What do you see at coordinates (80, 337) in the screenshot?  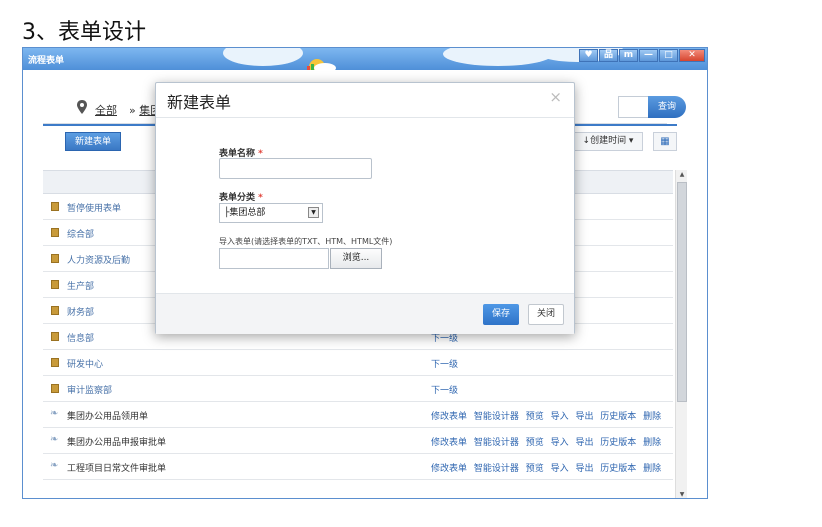 I see `row-name: 信息部` at bounding box center [80, 337].